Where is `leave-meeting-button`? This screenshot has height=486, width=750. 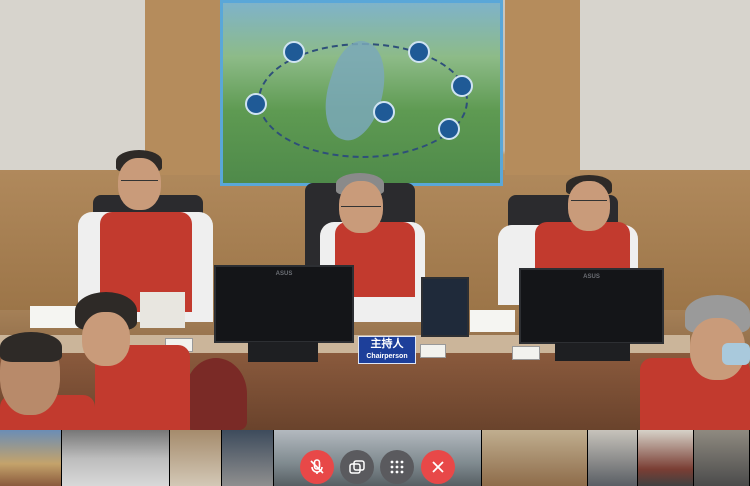
leave-meeting-button is located at coordinates (438, 467).